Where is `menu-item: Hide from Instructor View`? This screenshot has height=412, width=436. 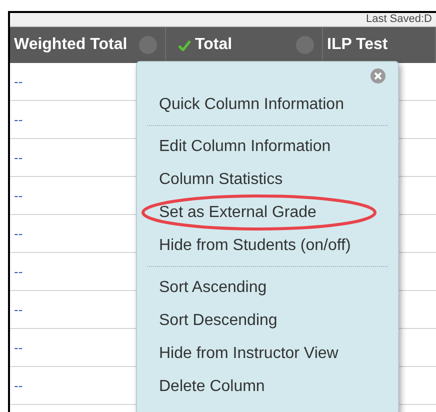
menu-item: Hide from Instructor View is located at coordinates (248, 354).